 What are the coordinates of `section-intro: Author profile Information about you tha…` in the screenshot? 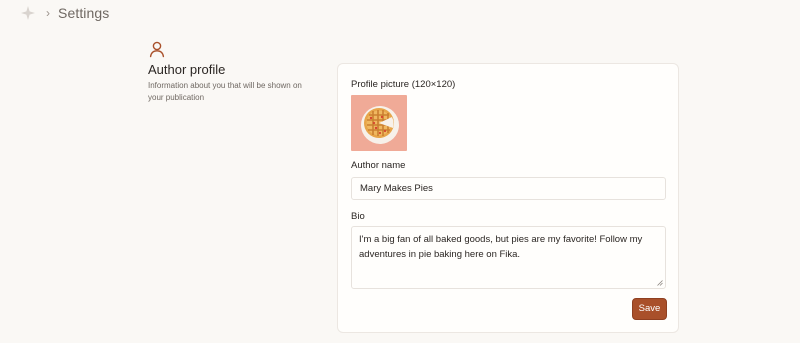 It's located at (233, 72).